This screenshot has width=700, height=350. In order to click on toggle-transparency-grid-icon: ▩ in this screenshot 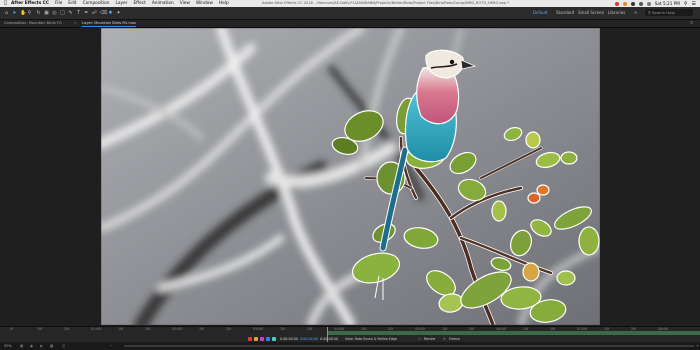, I will do `click(51, 346)`.